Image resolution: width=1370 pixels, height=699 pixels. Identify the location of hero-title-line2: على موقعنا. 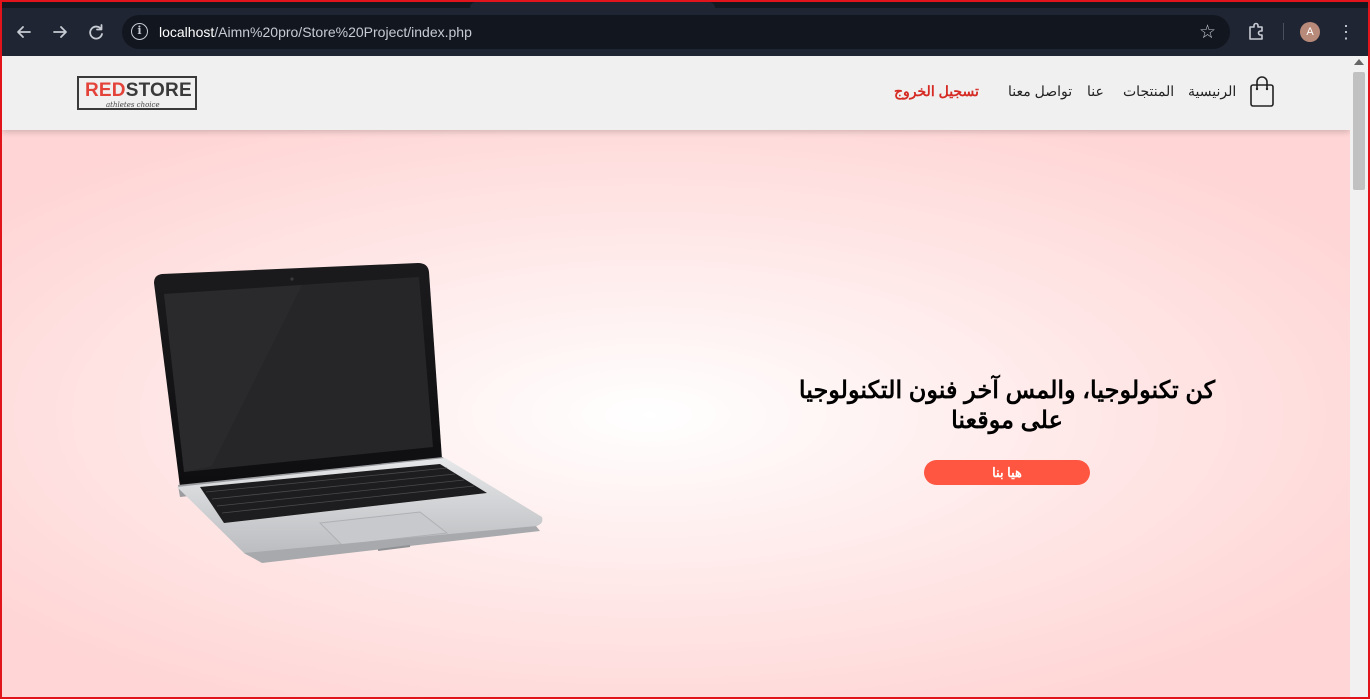
(1007, 420).